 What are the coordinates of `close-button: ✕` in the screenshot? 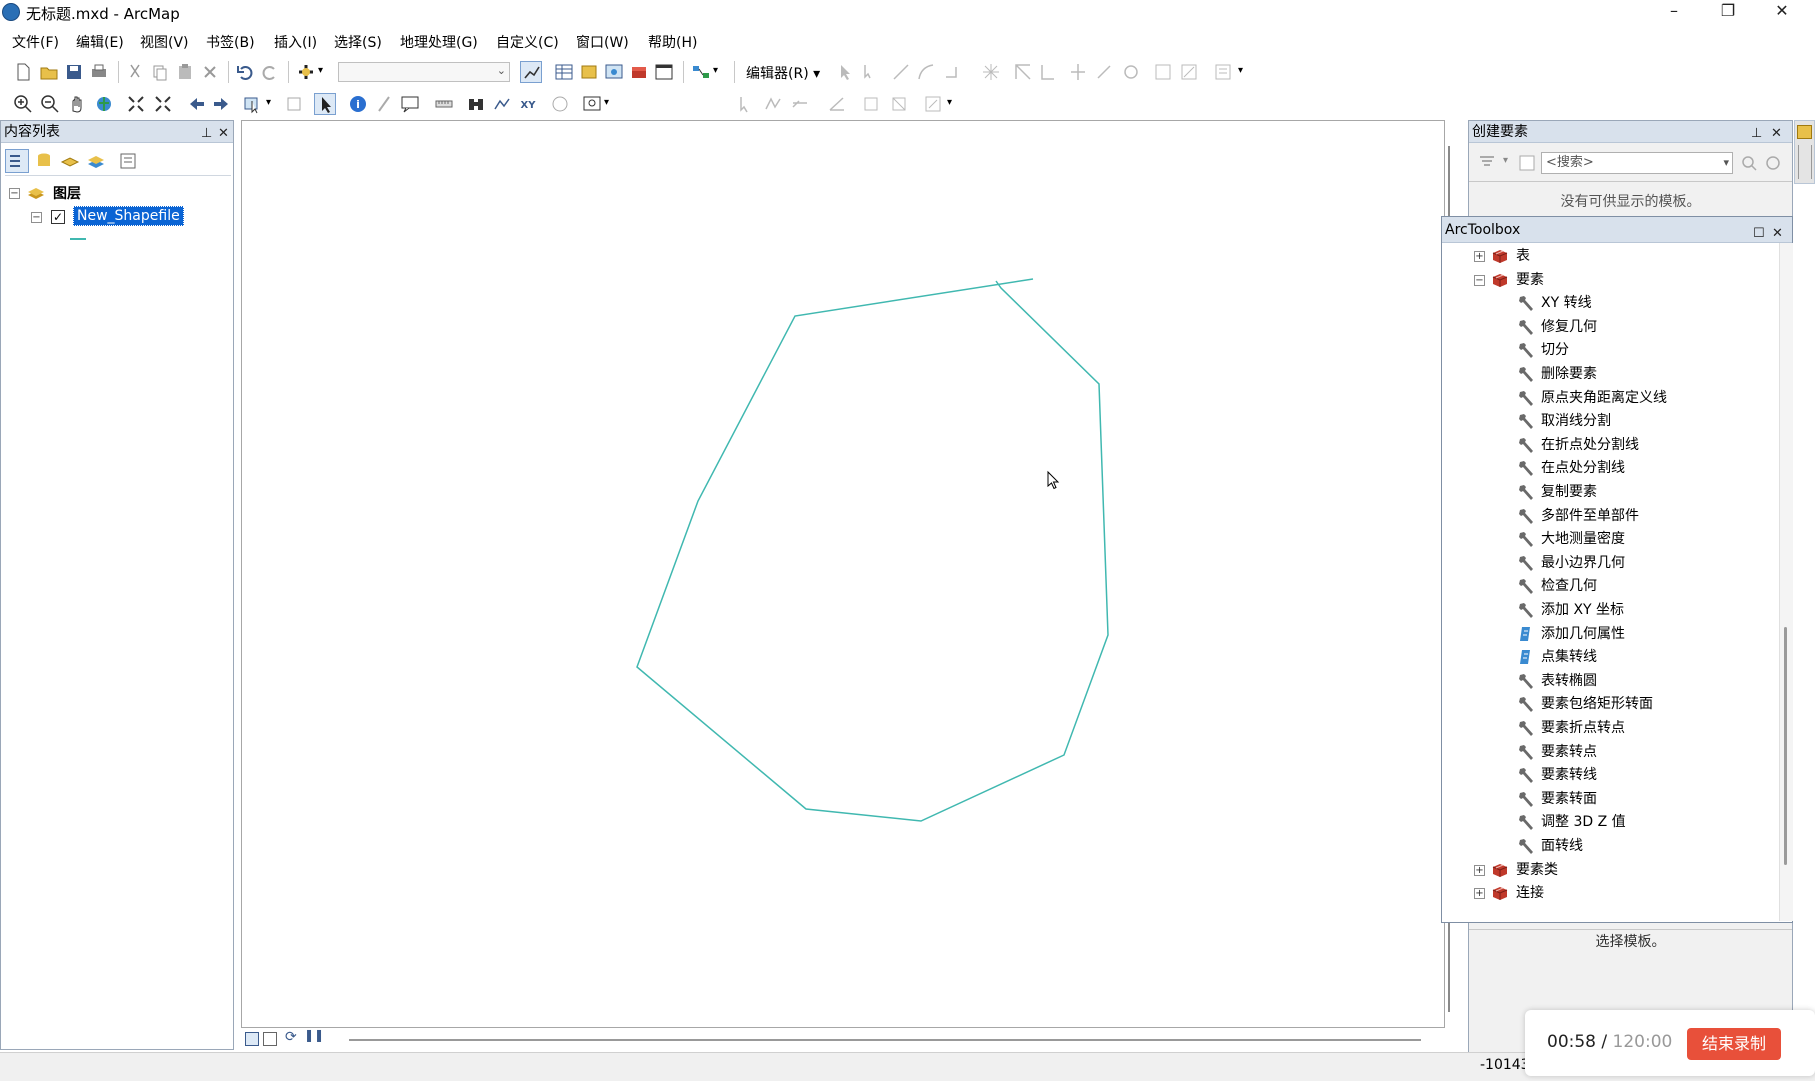 It's located at (1782, 12).